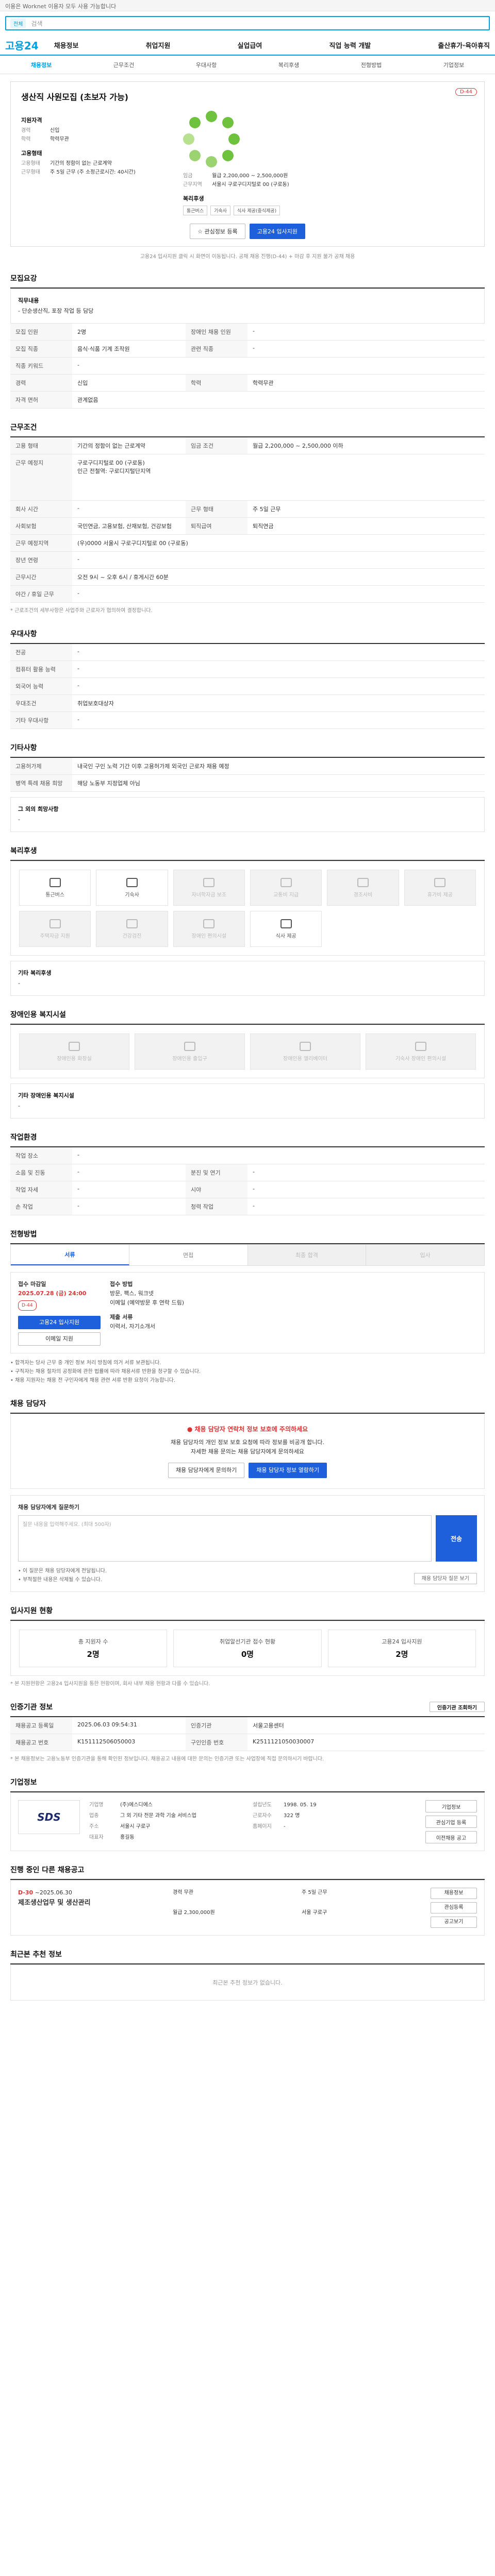  What do you see at coordinates (59, 1322) in the screenshot?
I see `process-apply-button: 고용24 입사지원` at bounding box center [59, 1322].